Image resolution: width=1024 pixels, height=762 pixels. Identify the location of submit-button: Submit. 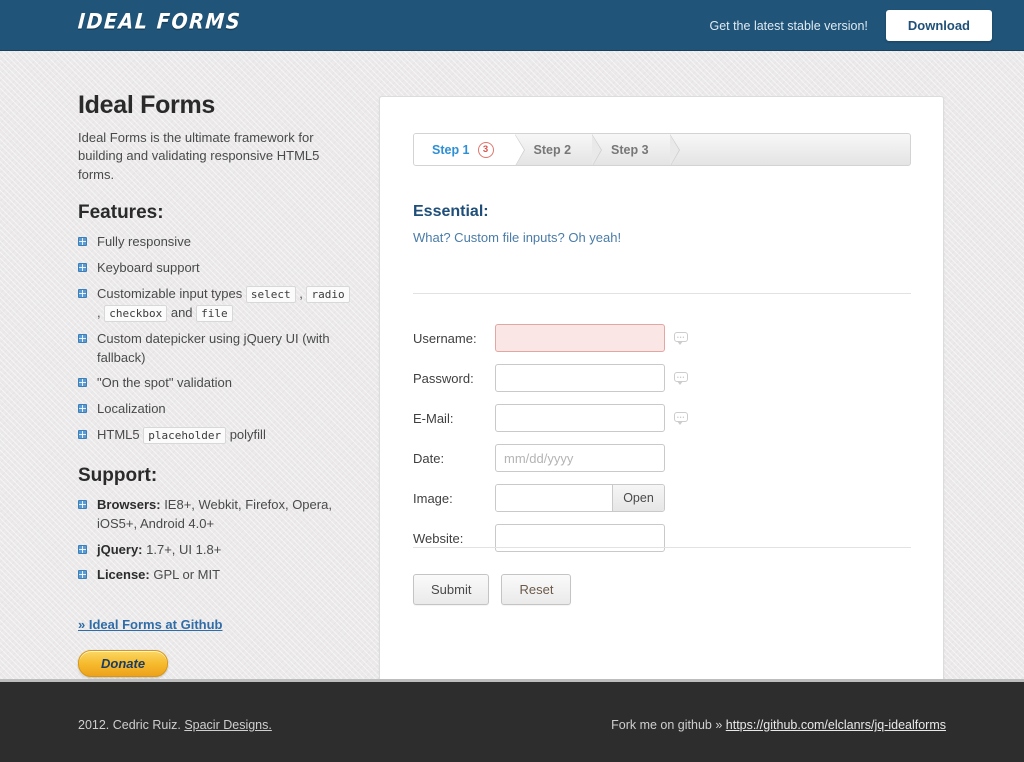
(451, 589).